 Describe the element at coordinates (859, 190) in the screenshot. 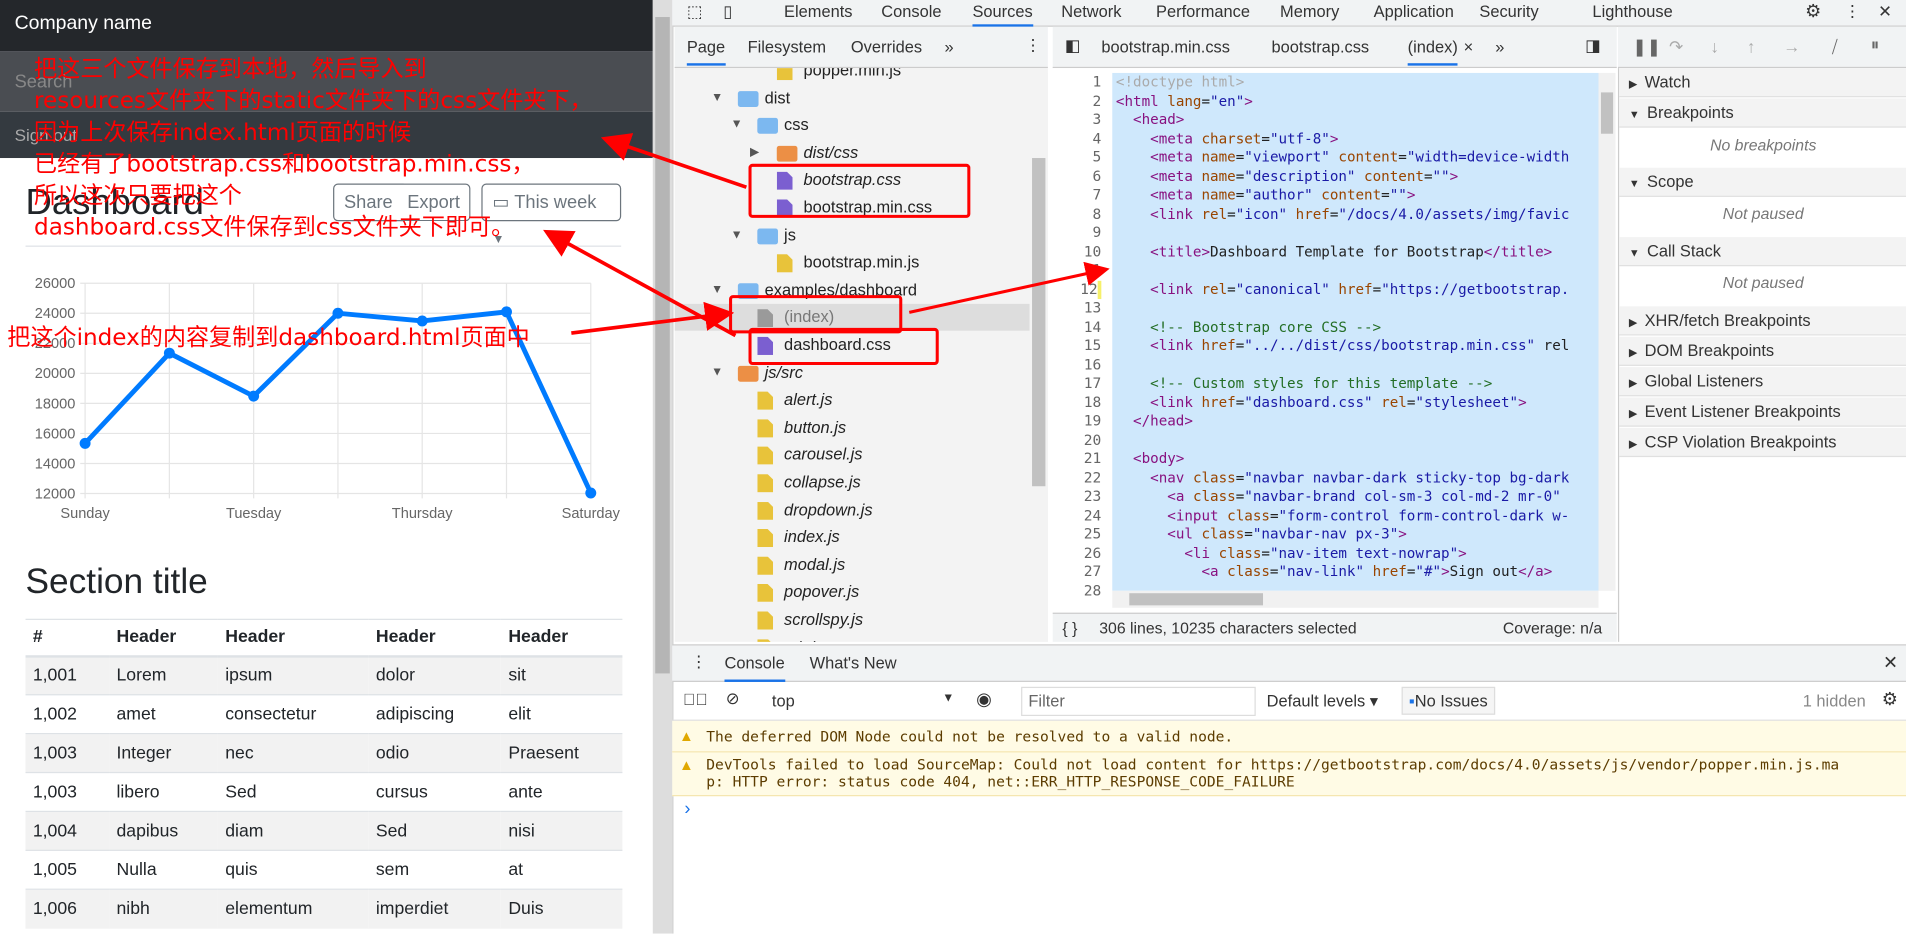

I see `highlight-box-bootstrap-files` at that location.